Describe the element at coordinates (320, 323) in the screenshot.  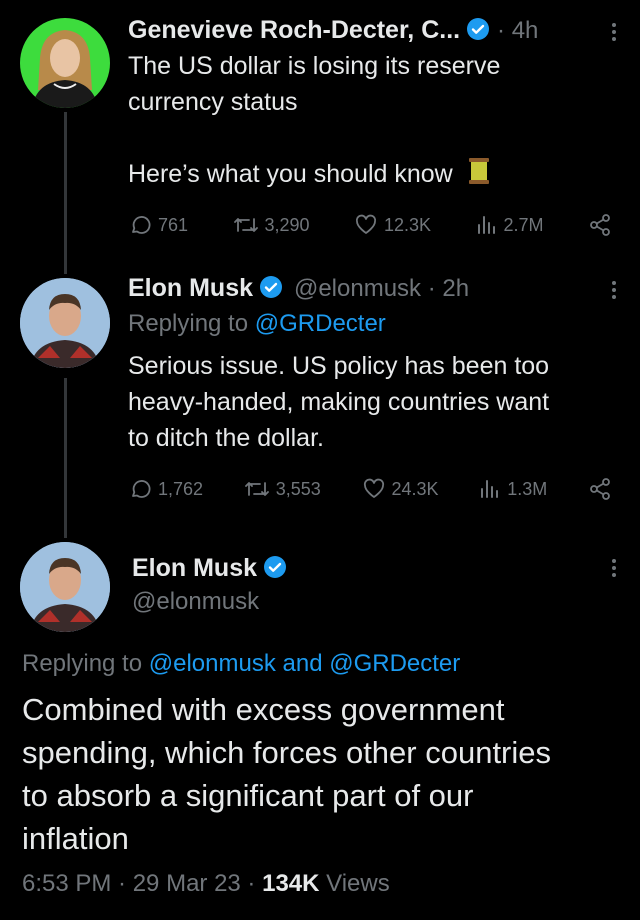
I see `replying-to-link: @GRDecter` at that location.